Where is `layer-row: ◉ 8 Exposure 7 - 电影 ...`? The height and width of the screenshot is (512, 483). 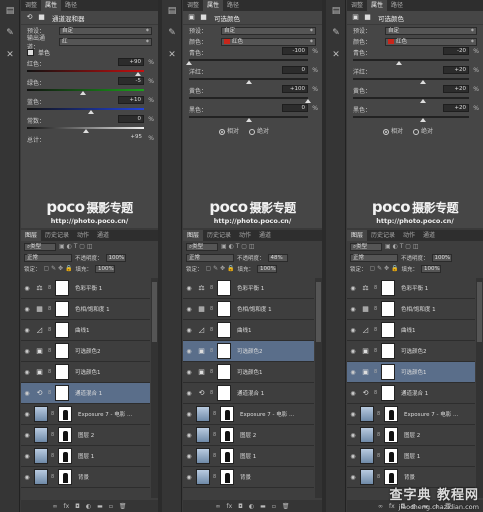
layer-row: ◉ 8 Exposure 7 - 电影 ... is located at coordinates (411, 414).